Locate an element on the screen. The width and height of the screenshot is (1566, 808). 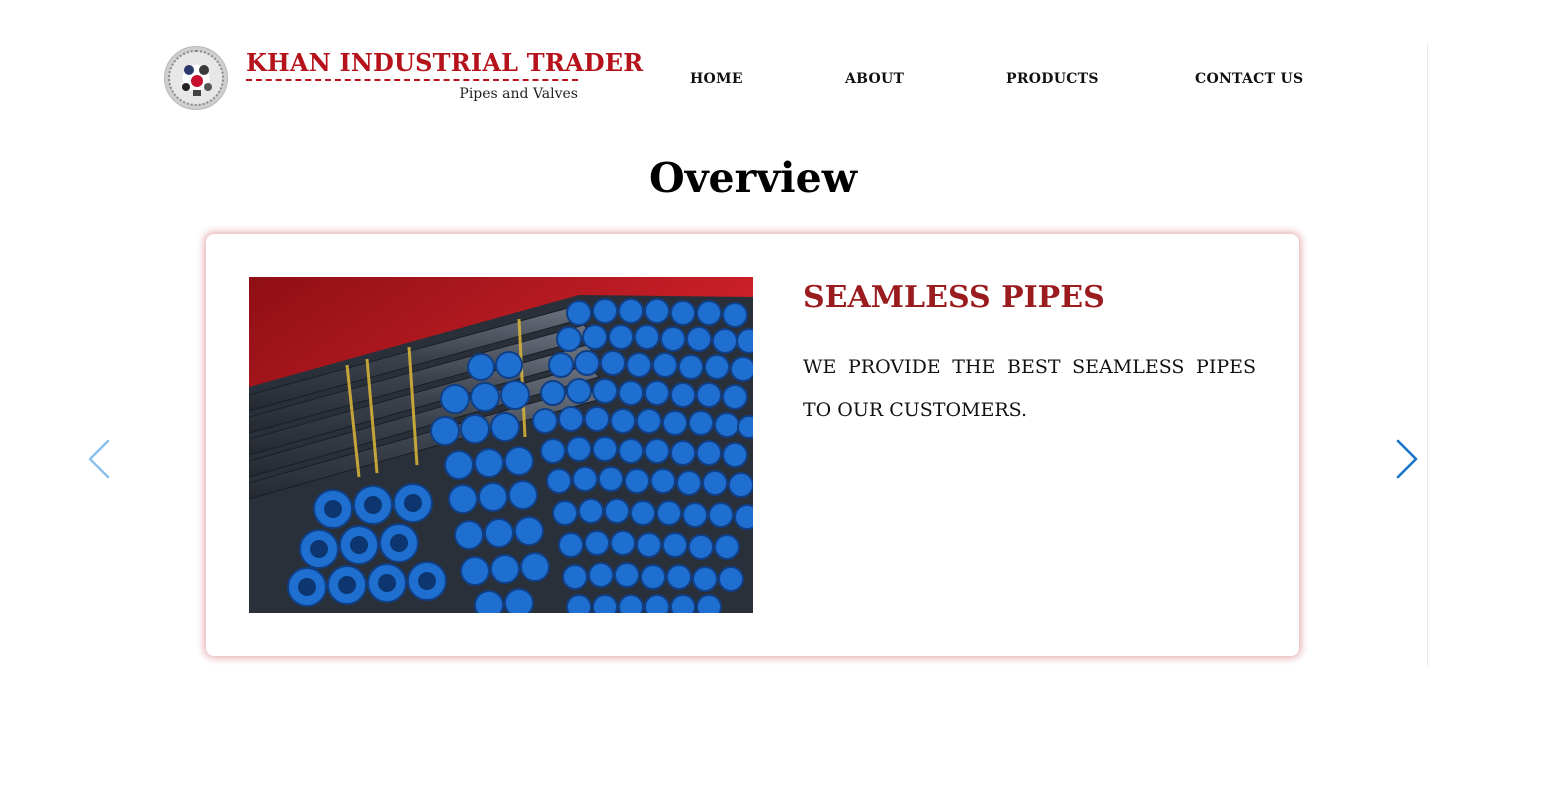
chevron-left-icon is located at coordinates (99, 459).